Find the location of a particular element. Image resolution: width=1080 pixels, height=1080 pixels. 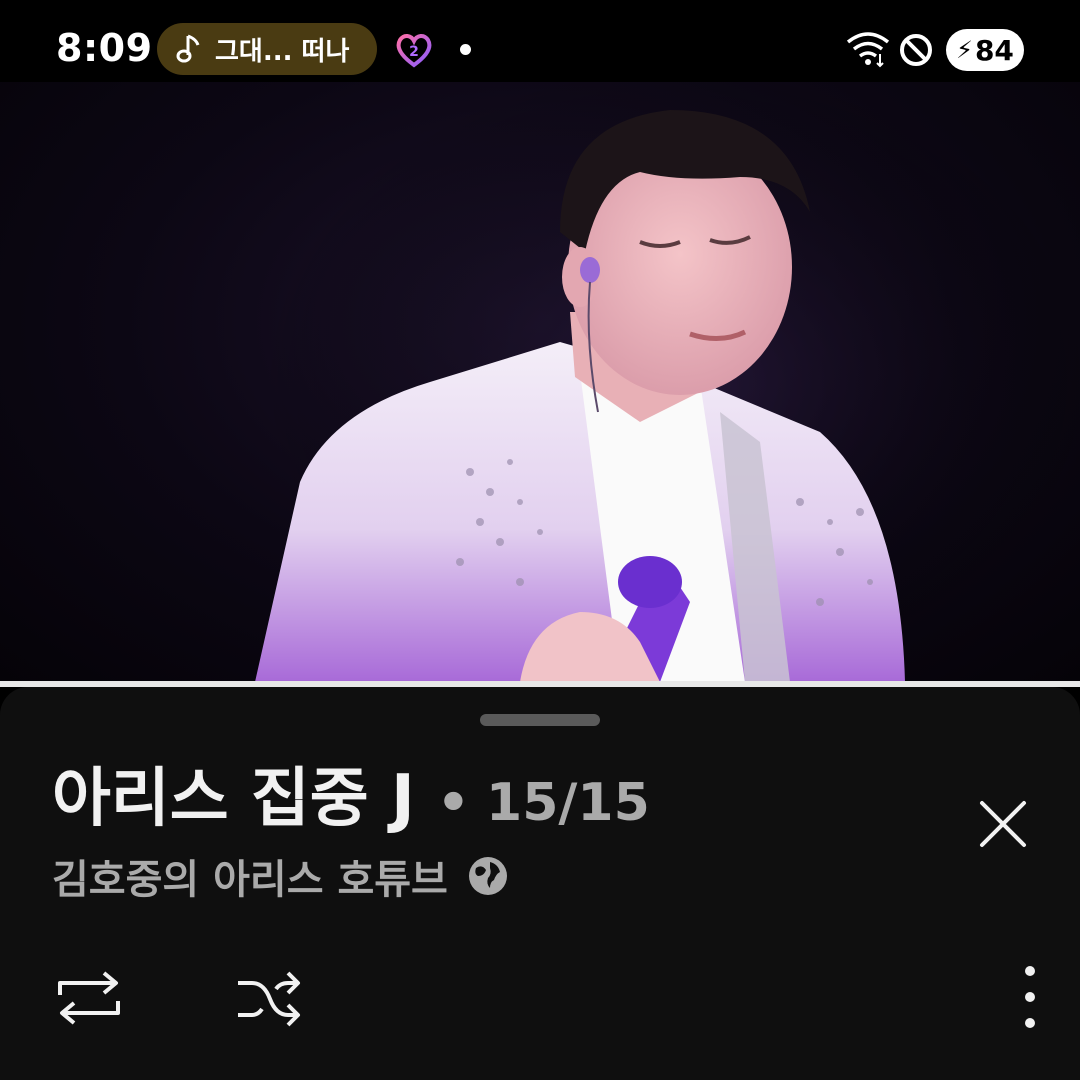

battery-indicator: ⚡ 84 is located at coordinates (985, 50).